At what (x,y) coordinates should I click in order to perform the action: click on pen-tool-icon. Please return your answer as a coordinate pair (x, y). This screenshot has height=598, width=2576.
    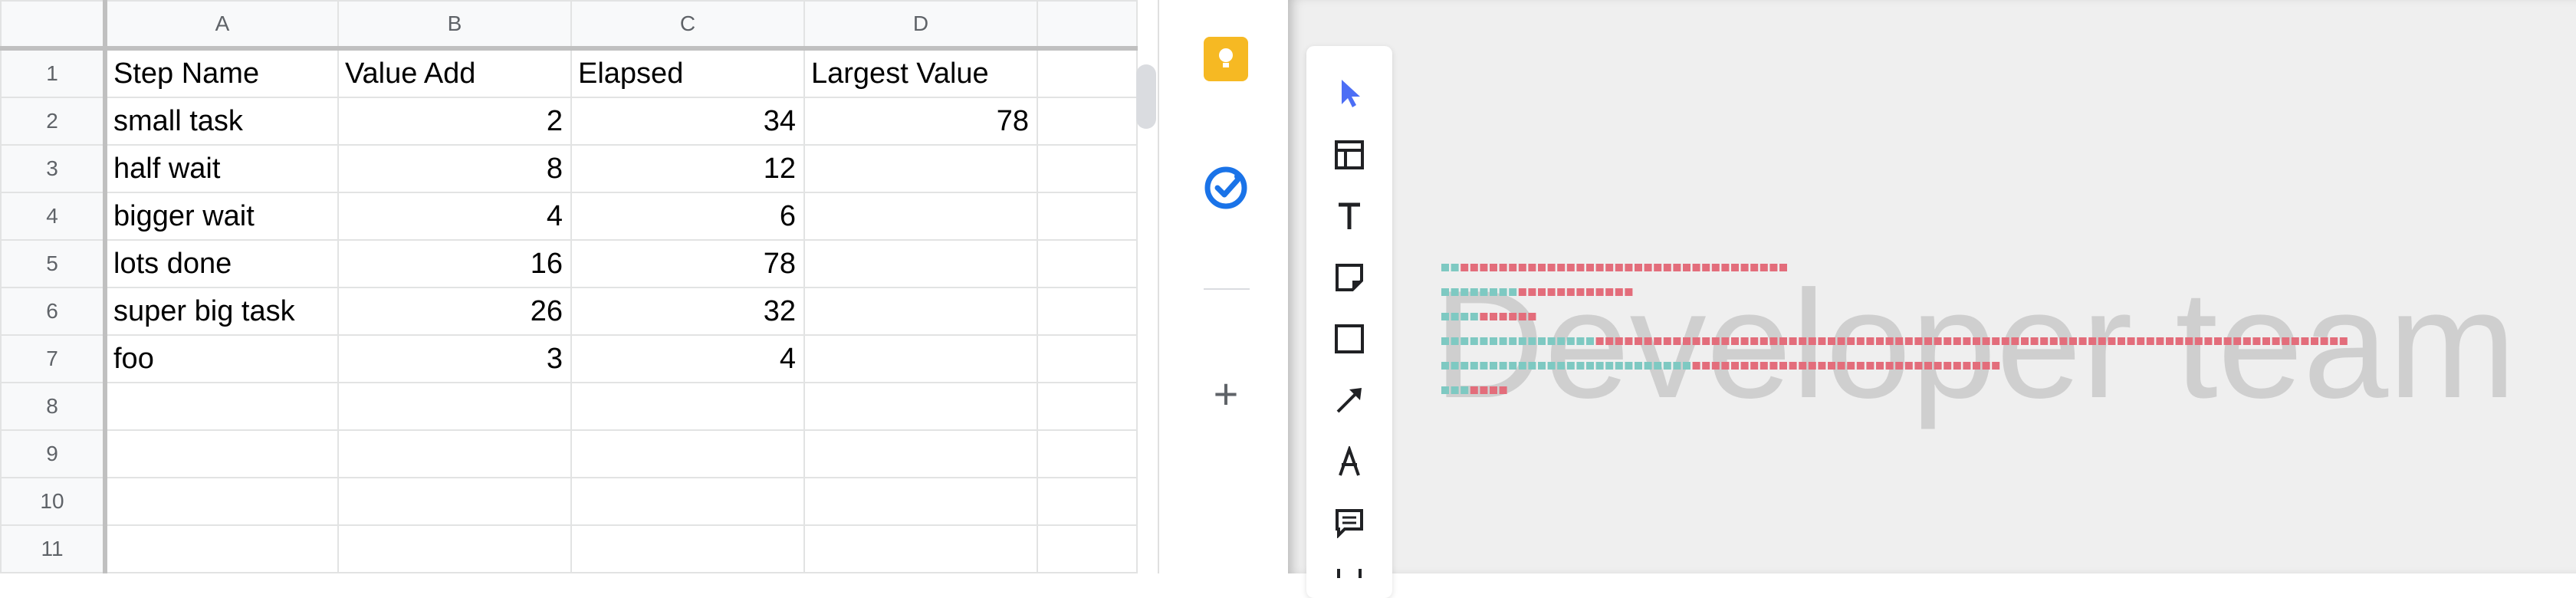
    Looking at the image, I should click on (1349, 462).